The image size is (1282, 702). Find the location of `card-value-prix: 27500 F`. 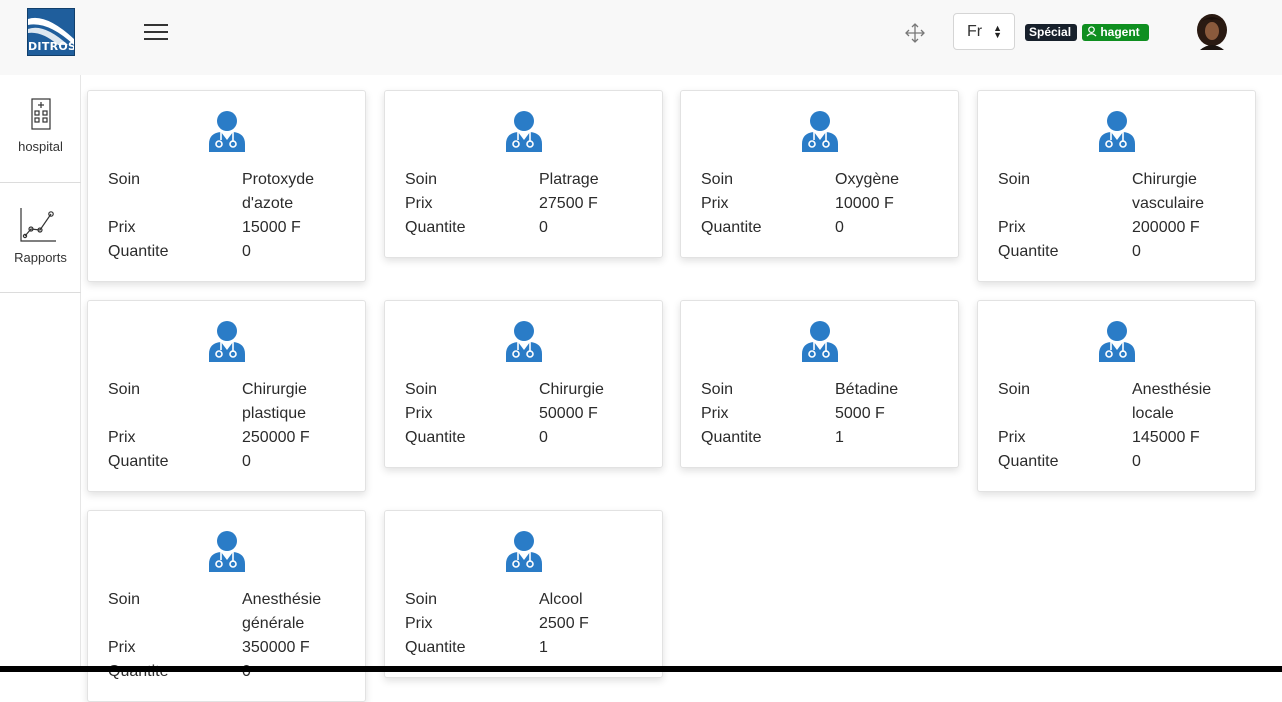

card-value-prix: 27500 F is located at coordinates (568, 203).